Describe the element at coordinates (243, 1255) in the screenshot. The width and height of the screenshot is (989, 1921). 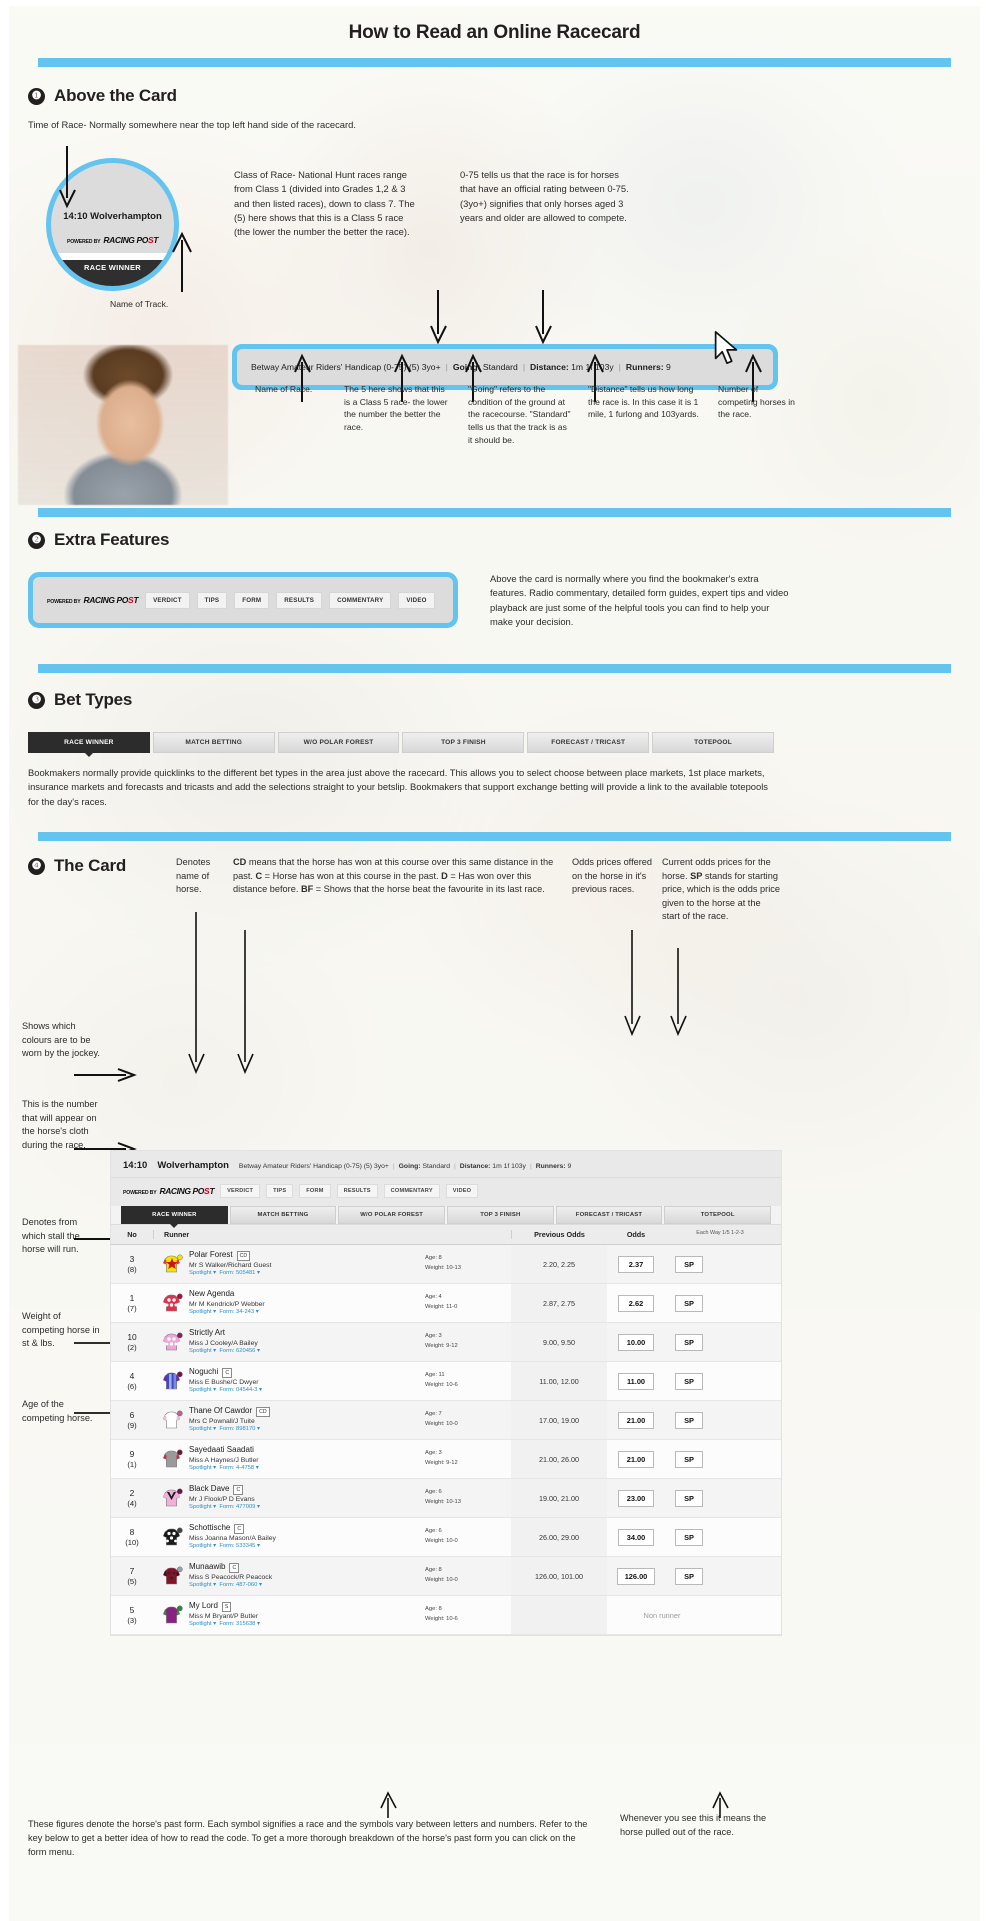
I see `horse-tag: CD` at that location.